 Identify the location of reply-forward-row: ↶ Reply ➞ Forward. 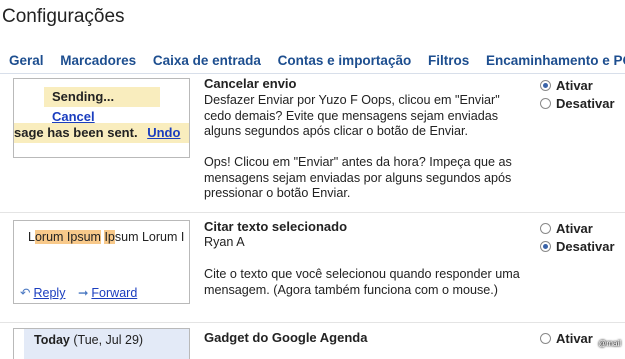
(78, 292).